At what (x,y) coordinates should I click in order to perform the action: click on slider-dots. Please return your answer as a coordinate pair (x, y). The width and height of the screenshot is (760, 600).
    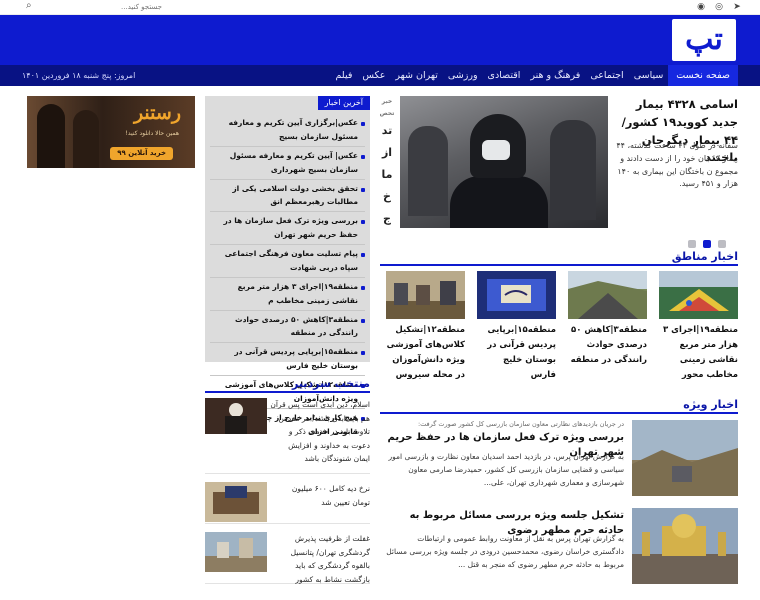
    Looking at the image, I should click on (707, 244).